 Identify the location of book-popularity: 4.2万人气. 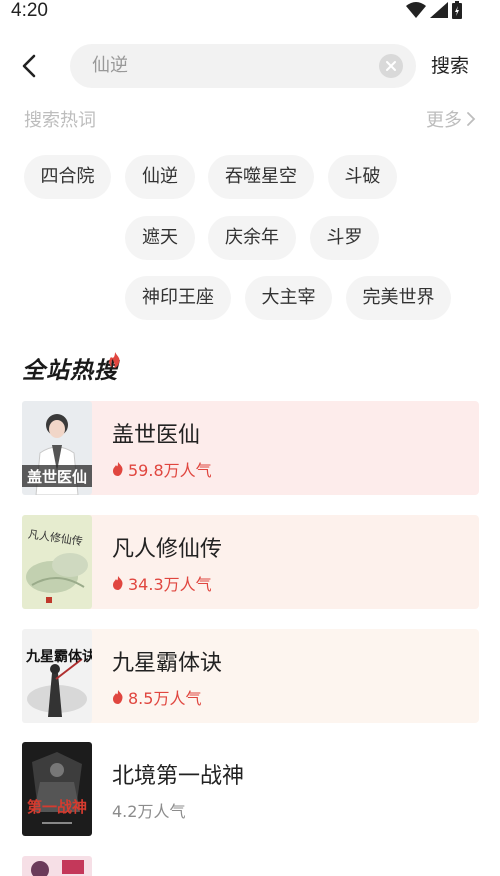
(148, 810).